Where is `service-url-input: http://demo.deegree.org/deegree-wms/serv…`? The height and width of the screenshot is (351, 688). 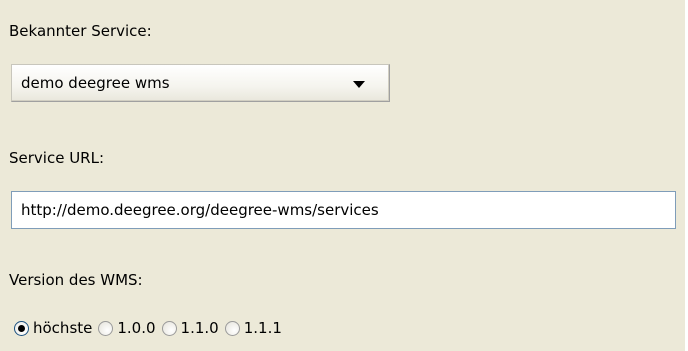 service-url-input: http://demo.deegree.org/deegree-wms/serv… is located at coordinates (343, 210).